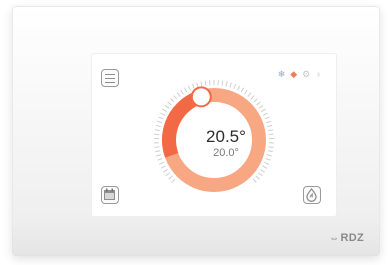 Image resolution: width=388 pixels, height=265 pixels. Describe the element at coordinates (306, 74) in the screenshot. I see `fan-icon: ⚙` at that location.